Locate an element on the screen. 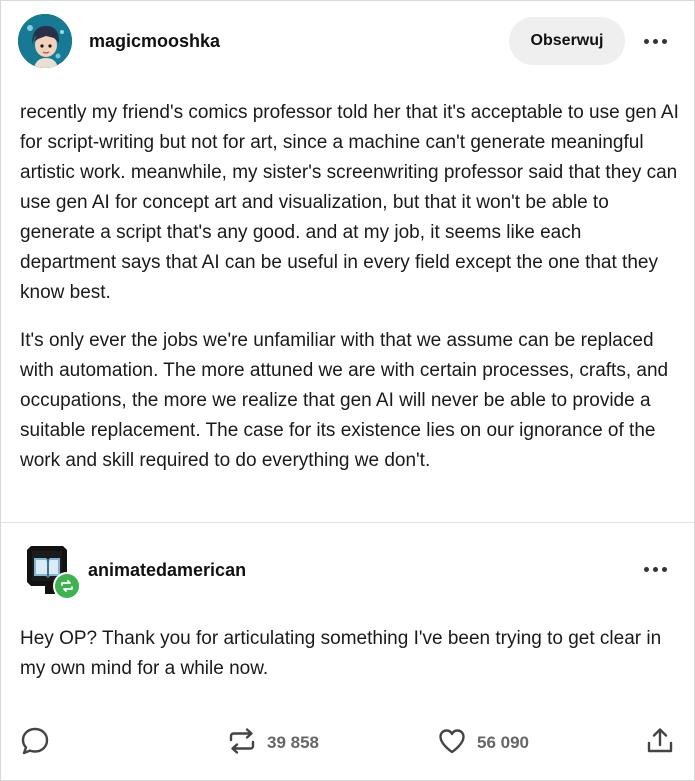 The height and width of the screenshot is (781, 695). heart-icon is located at coordinates (452, 743).